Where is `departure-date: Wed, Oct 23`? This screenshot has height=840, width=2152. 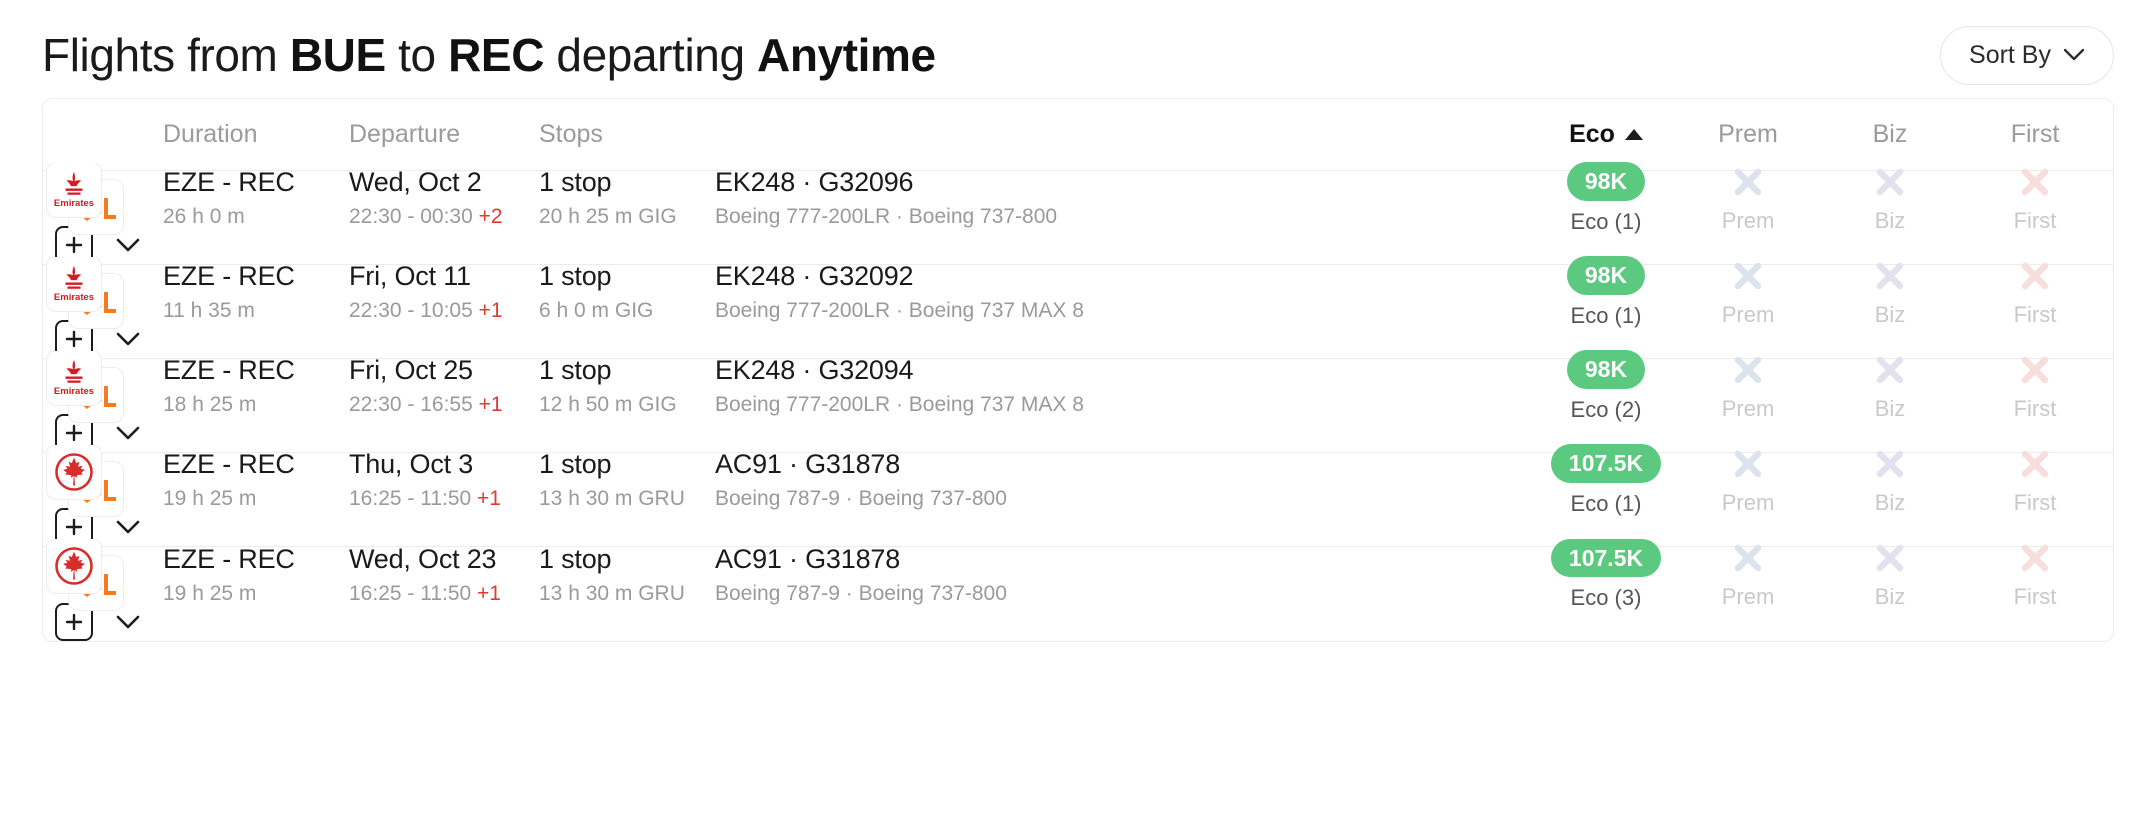
departure-date: Wed, Oct 23 is located at coordinates (423, 558).